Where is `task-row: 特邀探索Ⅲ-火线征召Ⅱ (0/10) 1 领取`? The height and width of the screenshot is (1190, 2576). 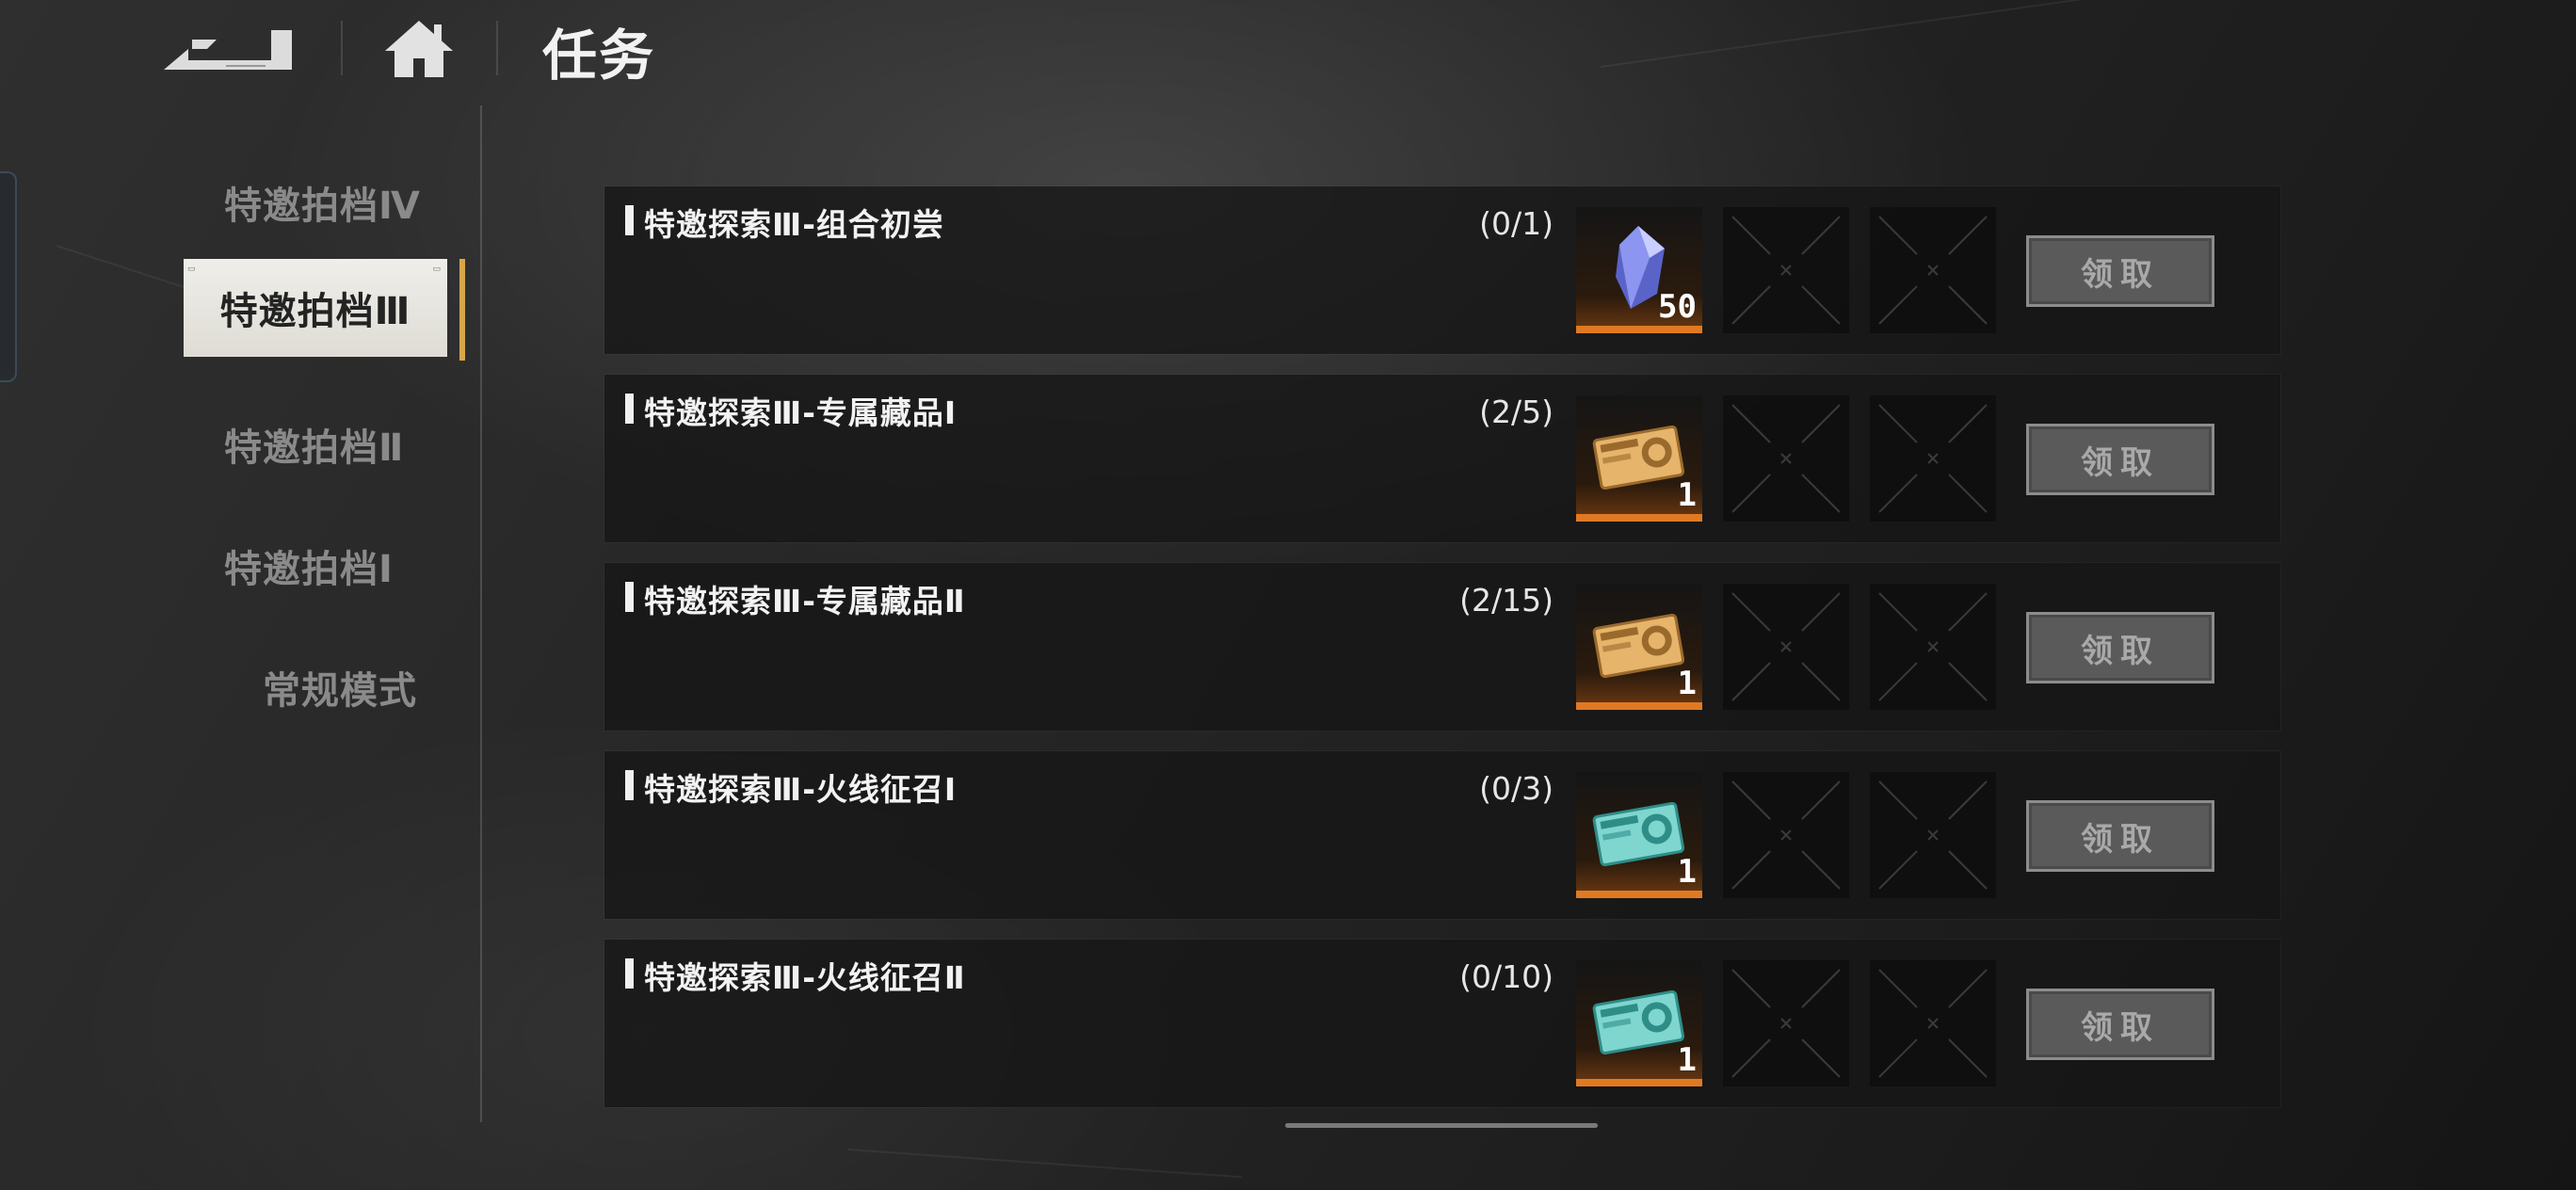
task-row: 特邀探索Ⅲ-火线征召Ⅱ (0/10) 1 领取 is located at coordinates (1442, 1023).